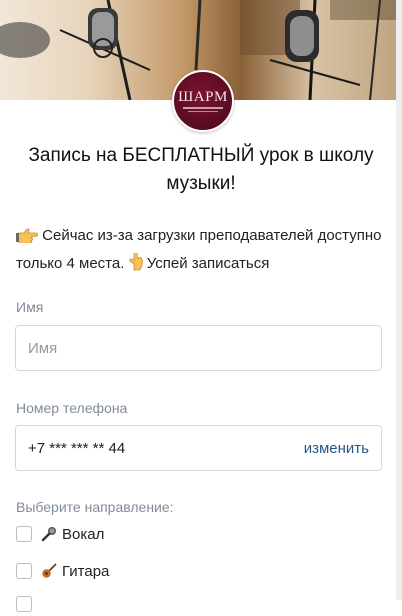 The image size is (402, 616). Describe the element at coordinates (30, 307) in the screenshot. I see `name-label: Имя` at that location.